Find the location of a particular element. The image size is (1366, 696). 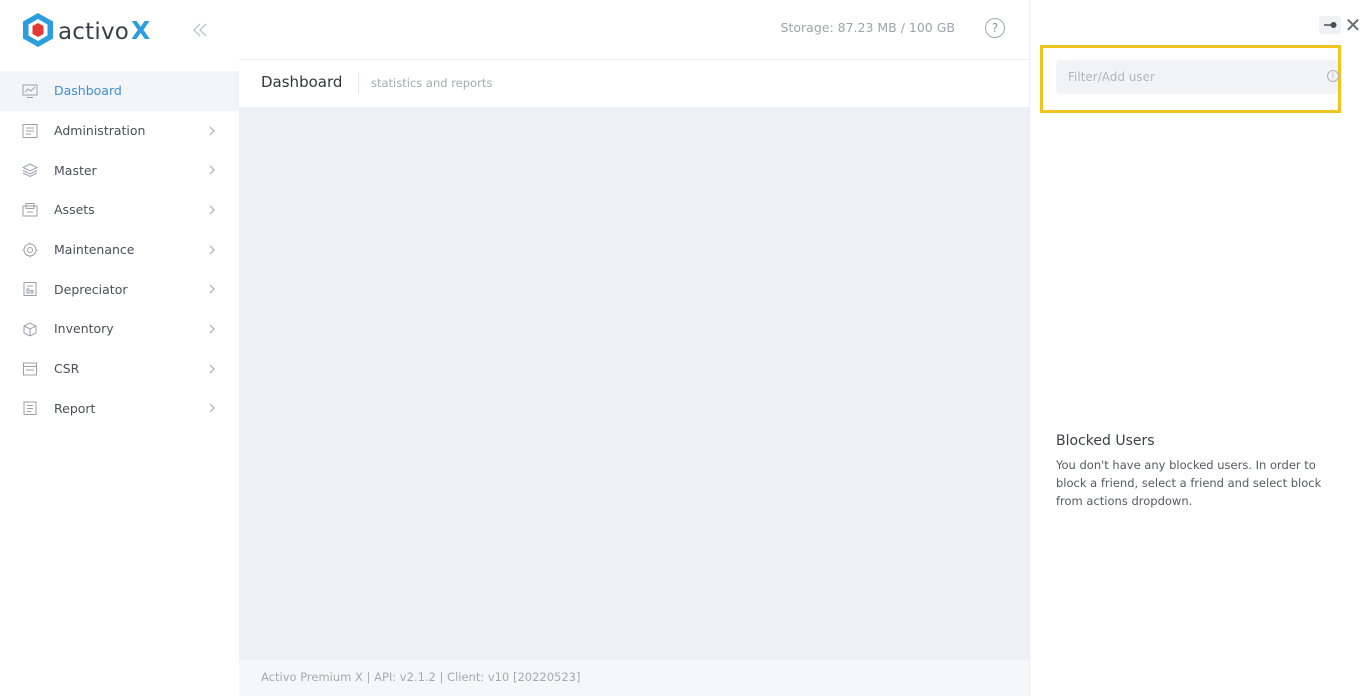

csr-icon is located at coordinates (30, 369).